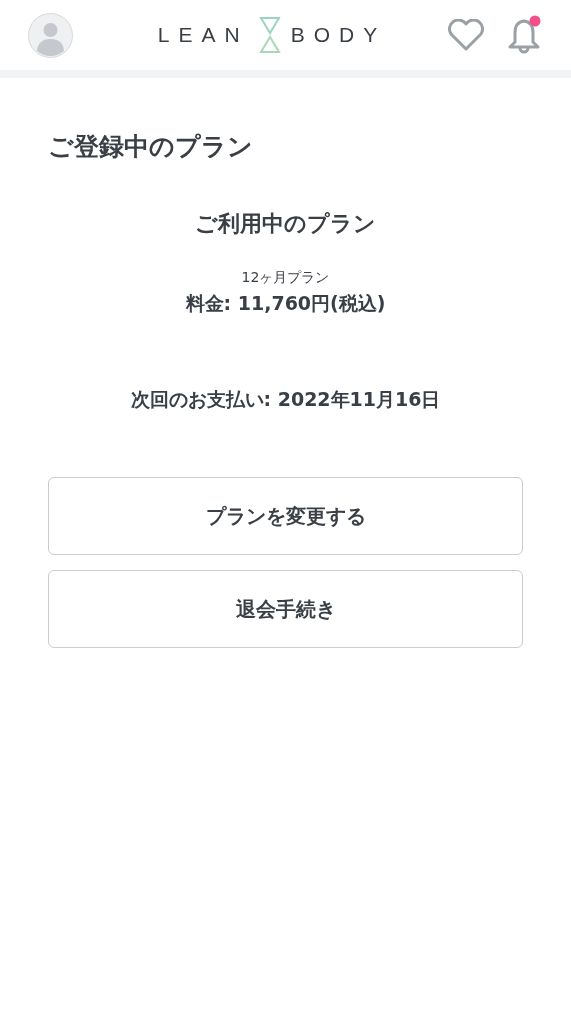  I want to click on plan-heading: ご利用中のプラン, so click(285, 224).